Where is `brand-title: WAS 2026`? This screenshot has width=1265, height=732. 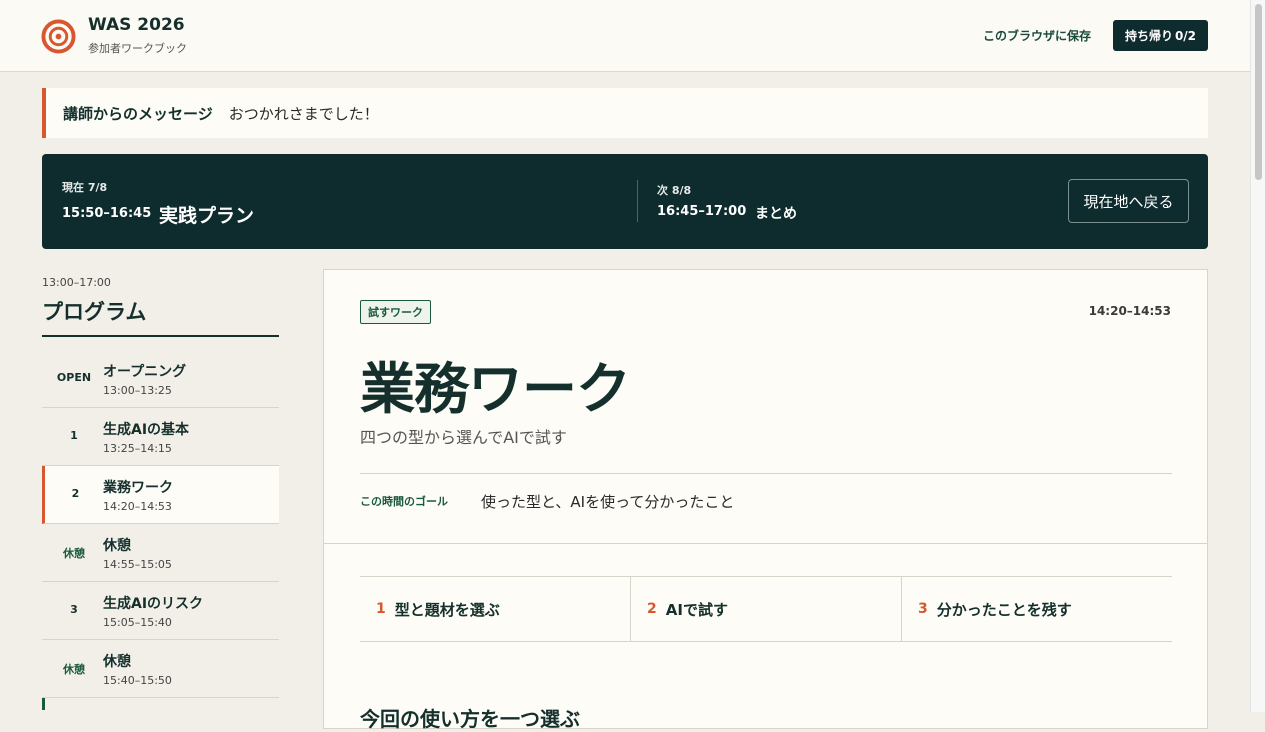
brand-title: WAS 2026 is located at coordinates (136, 25).